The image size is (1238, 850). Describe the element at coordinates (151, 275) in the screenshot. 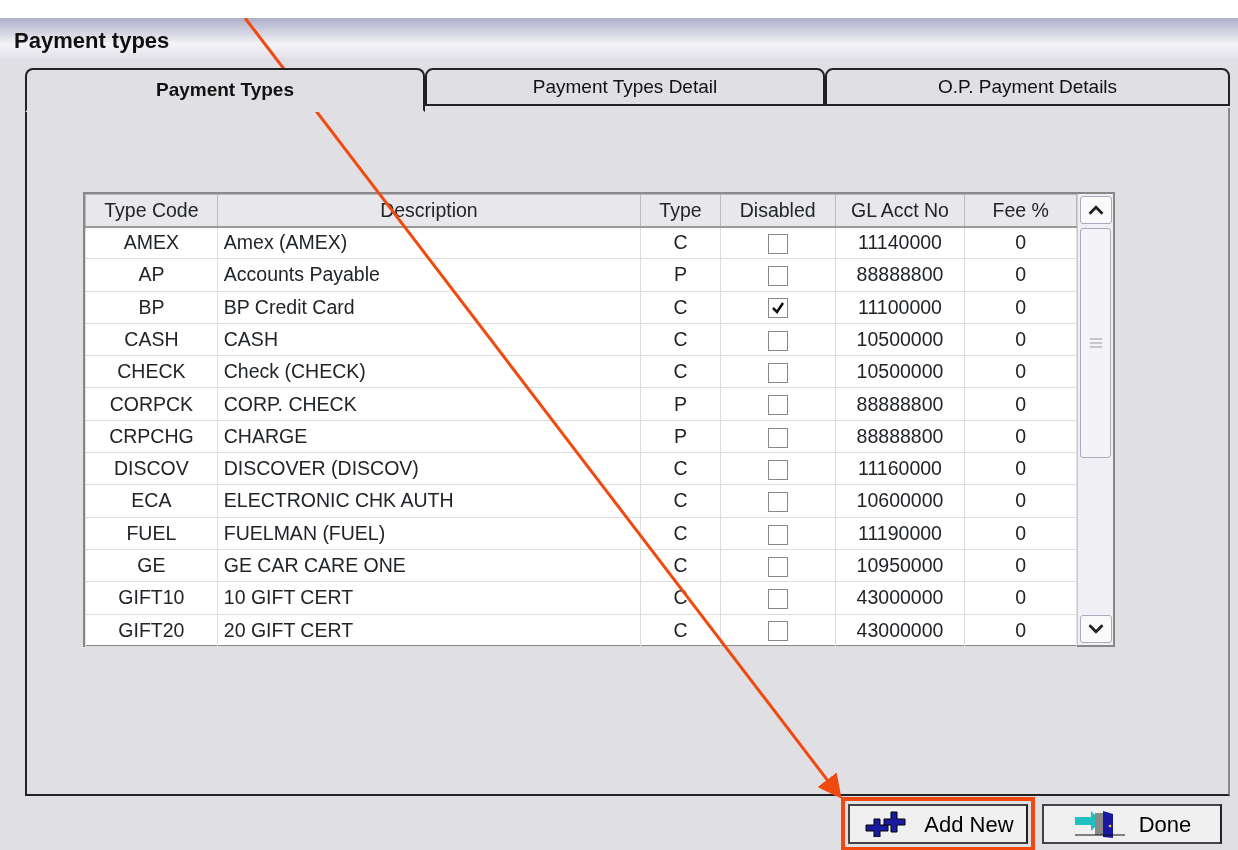

I see `table-cell: AP` at that location.